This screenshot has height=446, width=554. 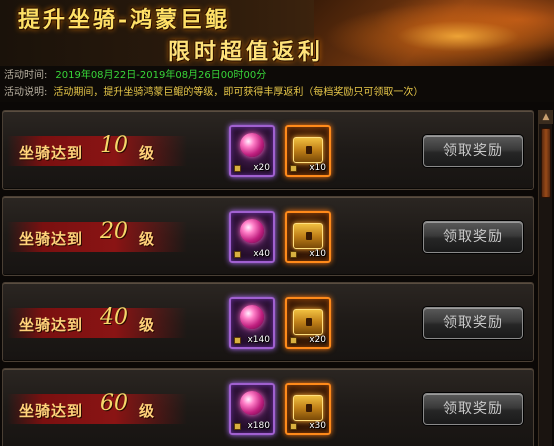 I want to click on banner-subtitle: 限时超值返利, so click(x=246, y=52).